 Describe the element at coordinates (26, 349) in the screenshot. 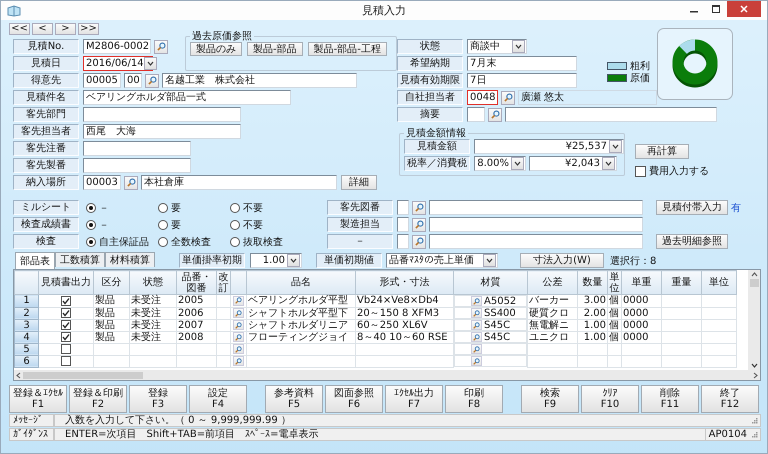

I see `row-number: 5` at that location.